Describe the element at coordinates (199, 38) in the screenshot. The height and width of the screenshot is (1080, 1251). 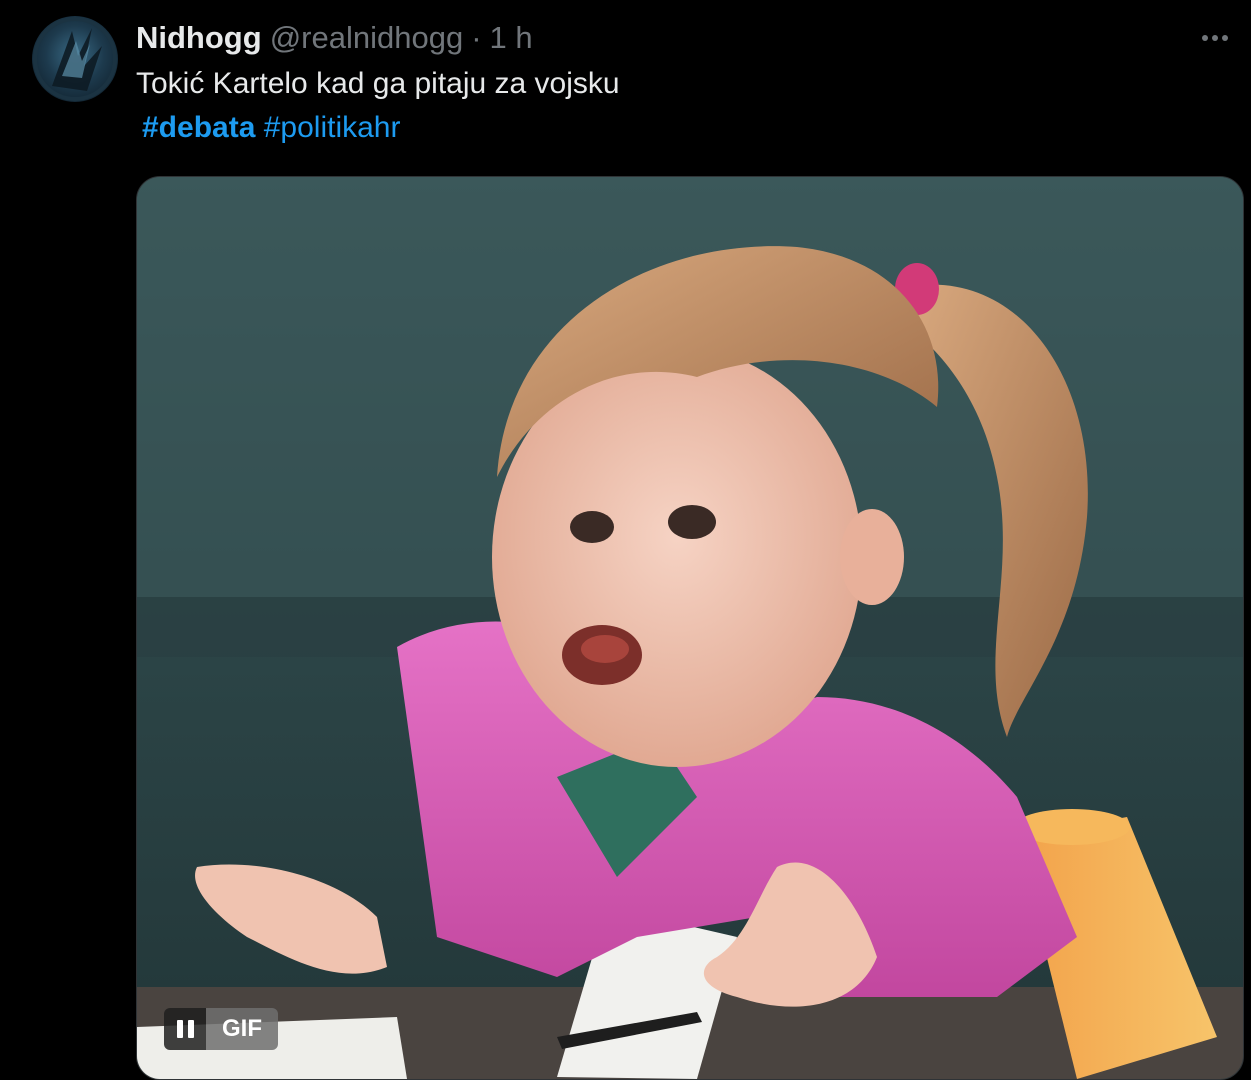
I see `author-display-name: Nidhogg` at that location.